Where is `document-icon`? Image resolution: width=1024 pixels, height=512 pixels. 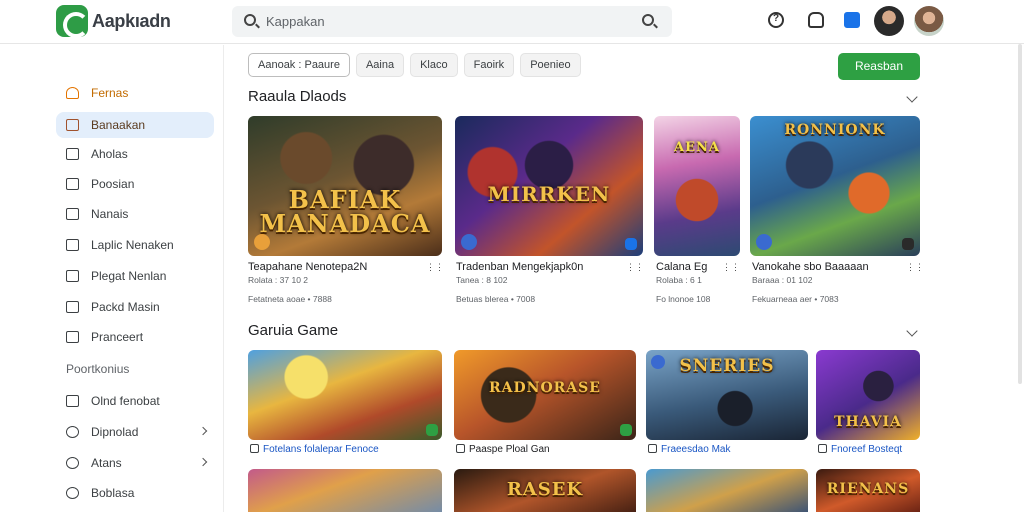
document-icon is located at coordinates (72, 184).